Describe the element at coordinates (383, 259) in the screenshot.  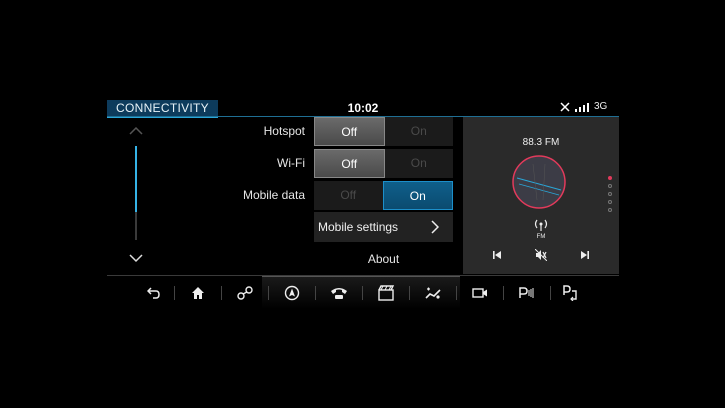
I see `about-button: About` at that location.